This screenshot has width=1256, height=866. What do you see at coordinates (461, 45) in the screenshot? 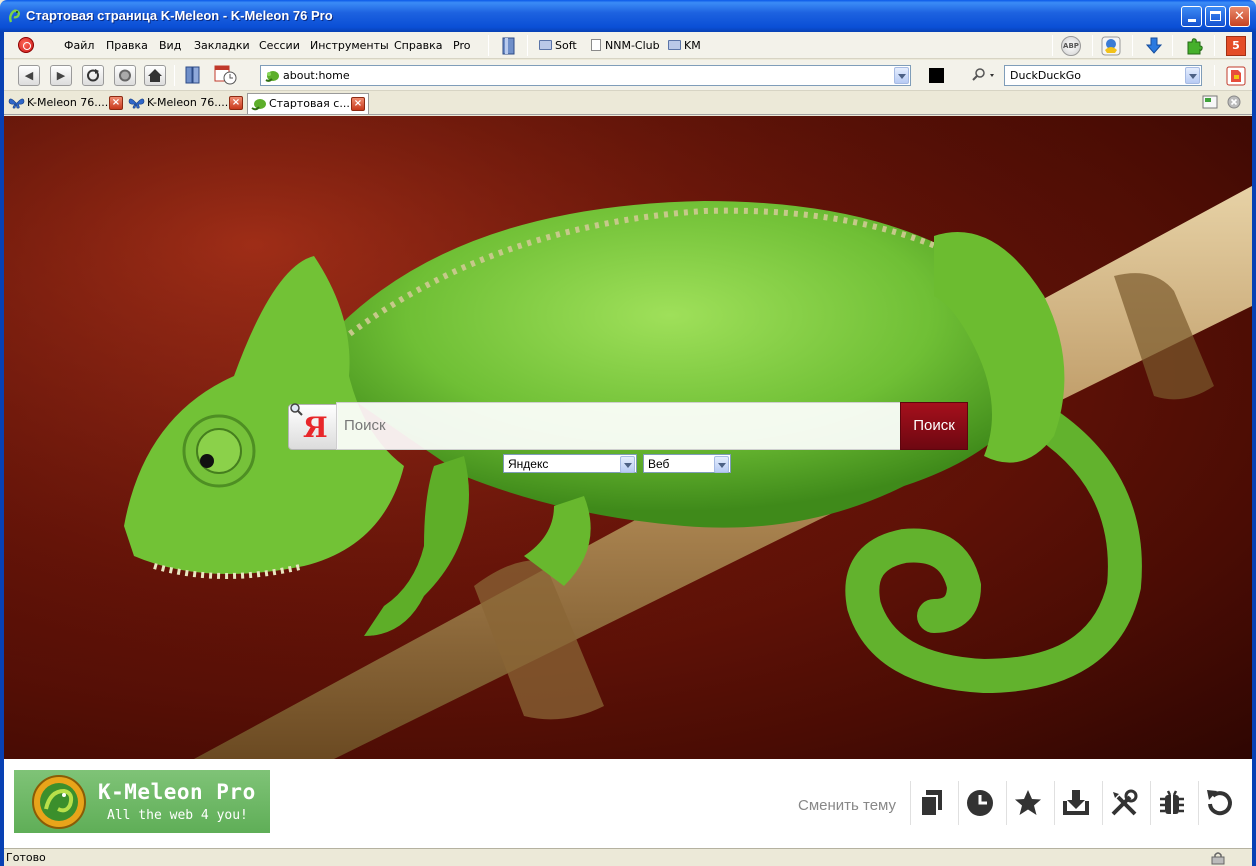
I see `menu-pro: Pro` at bounding box center [461, 45].